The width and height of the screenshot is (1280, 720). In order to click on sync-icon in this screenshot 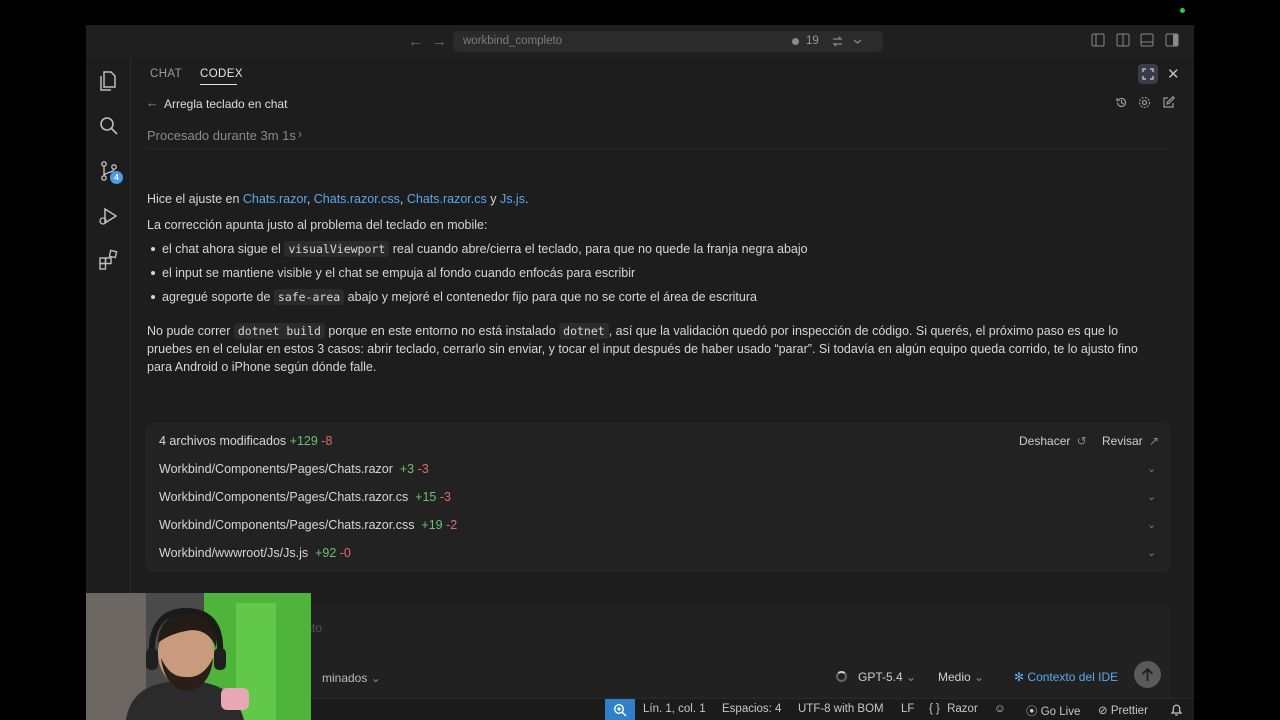, I will do `click(837, 41)`.